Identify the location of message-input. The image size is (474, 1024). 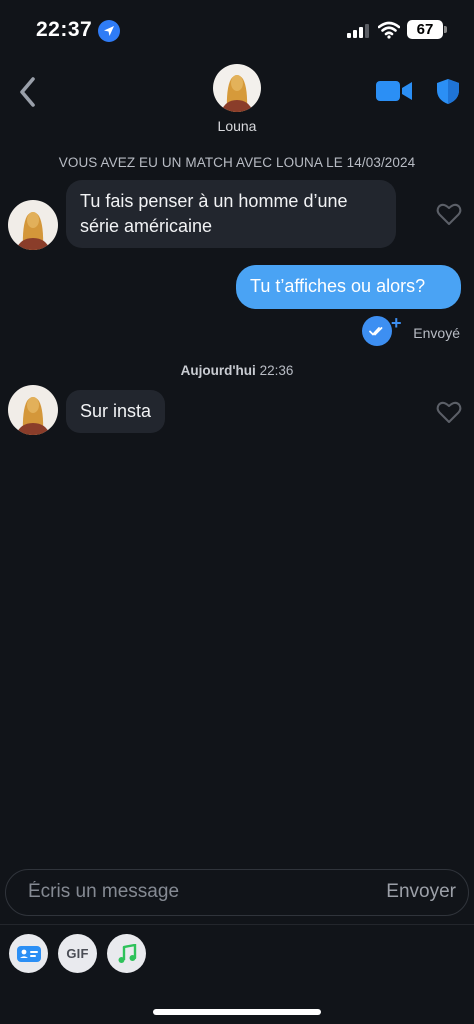
(188, 892).